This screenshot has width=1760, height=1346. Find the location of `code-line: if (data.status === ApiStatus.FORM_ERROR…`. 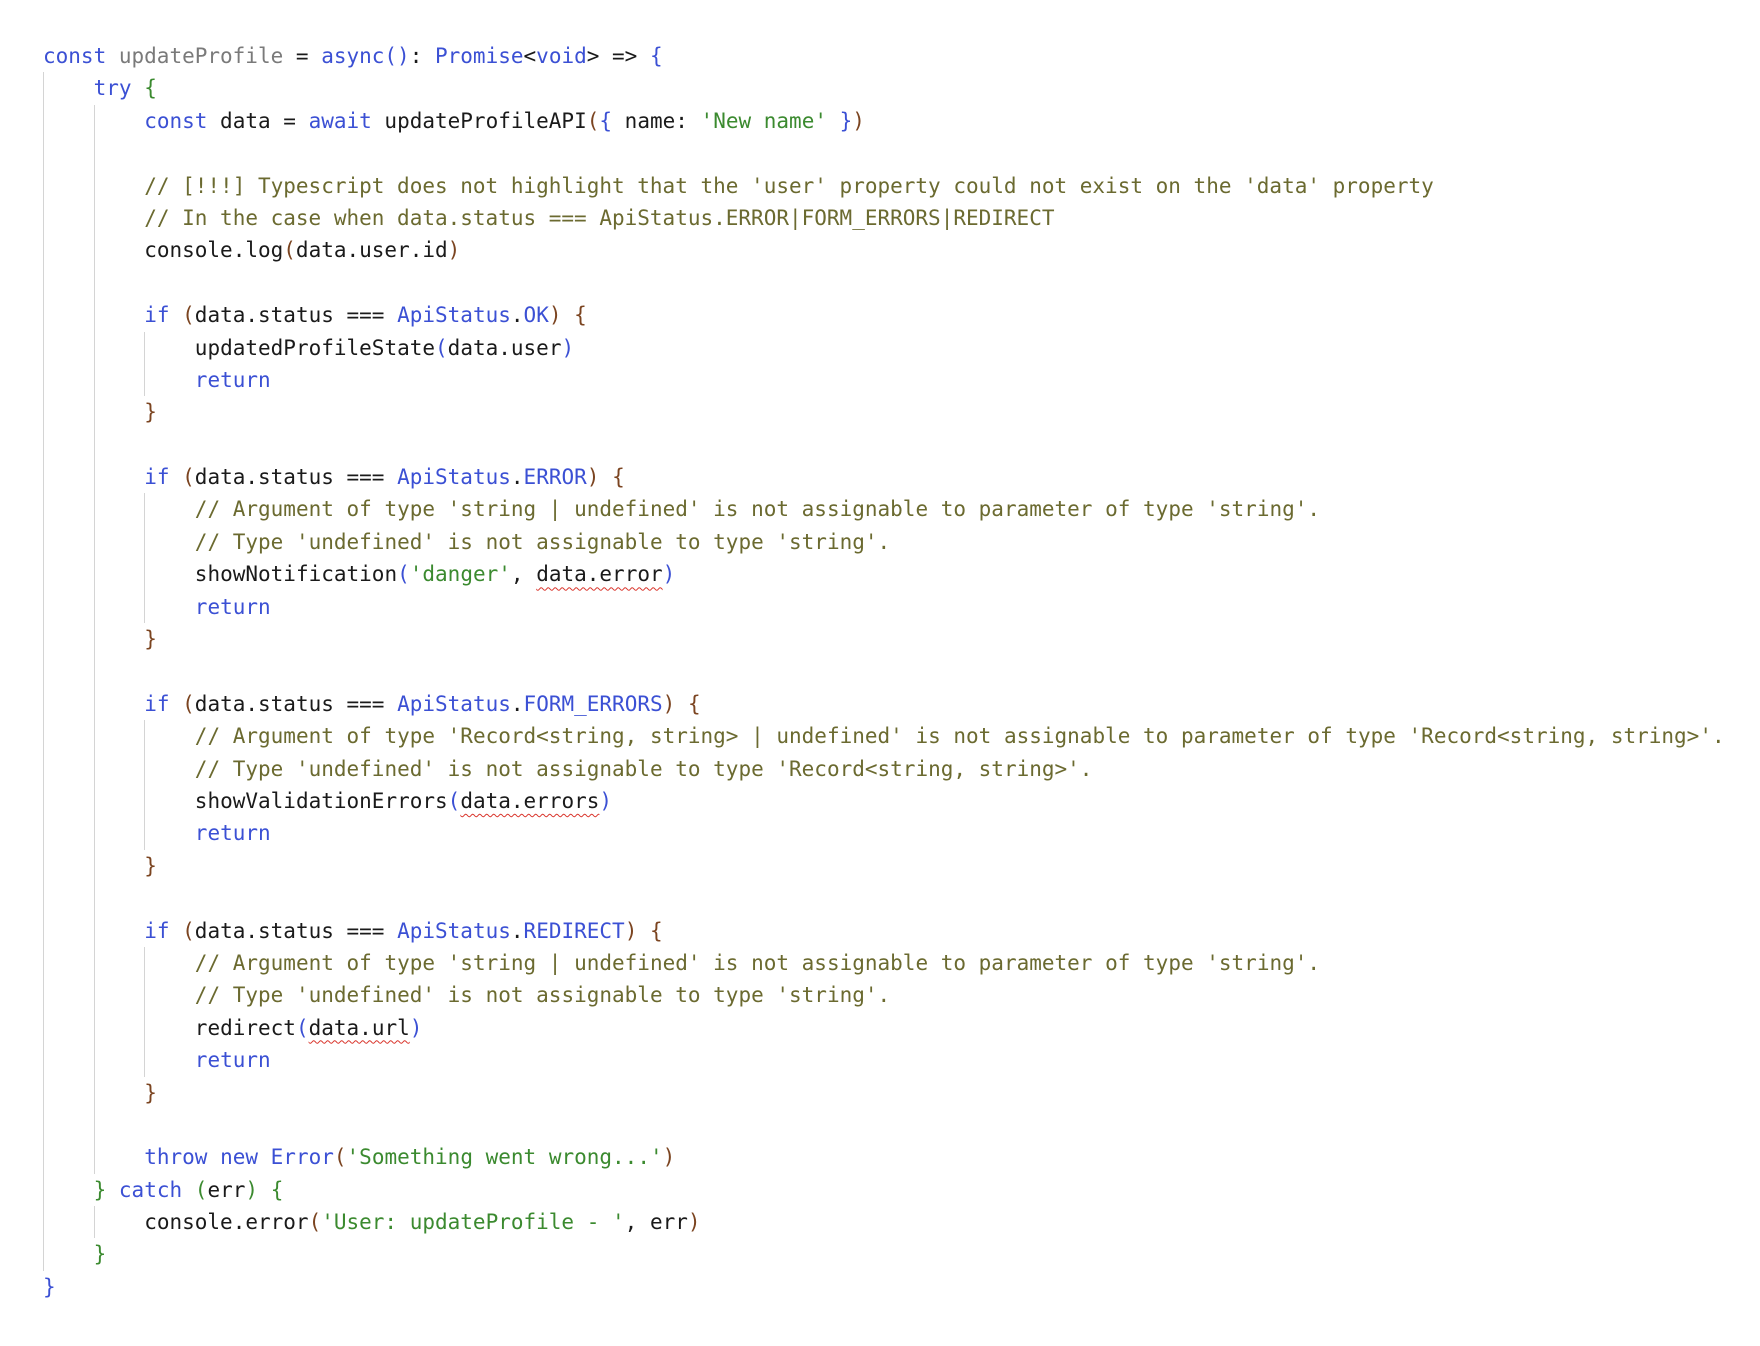

code-line: if (data.status === ApiStatus.FORM_ERROR… is located at coordinates (884, 704).